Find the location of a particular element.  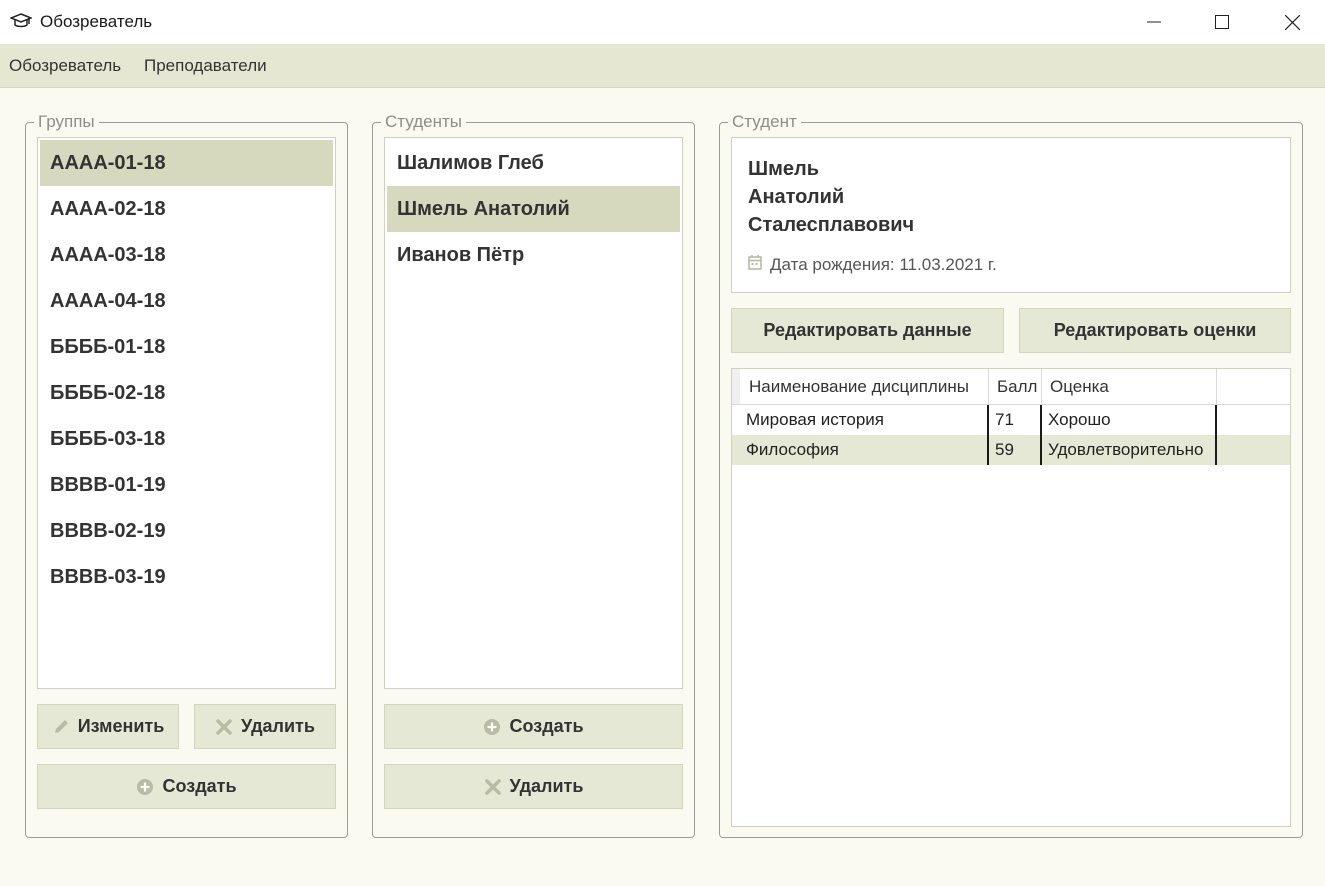

graduation-cap-icon is located at coordinates (21, 21).